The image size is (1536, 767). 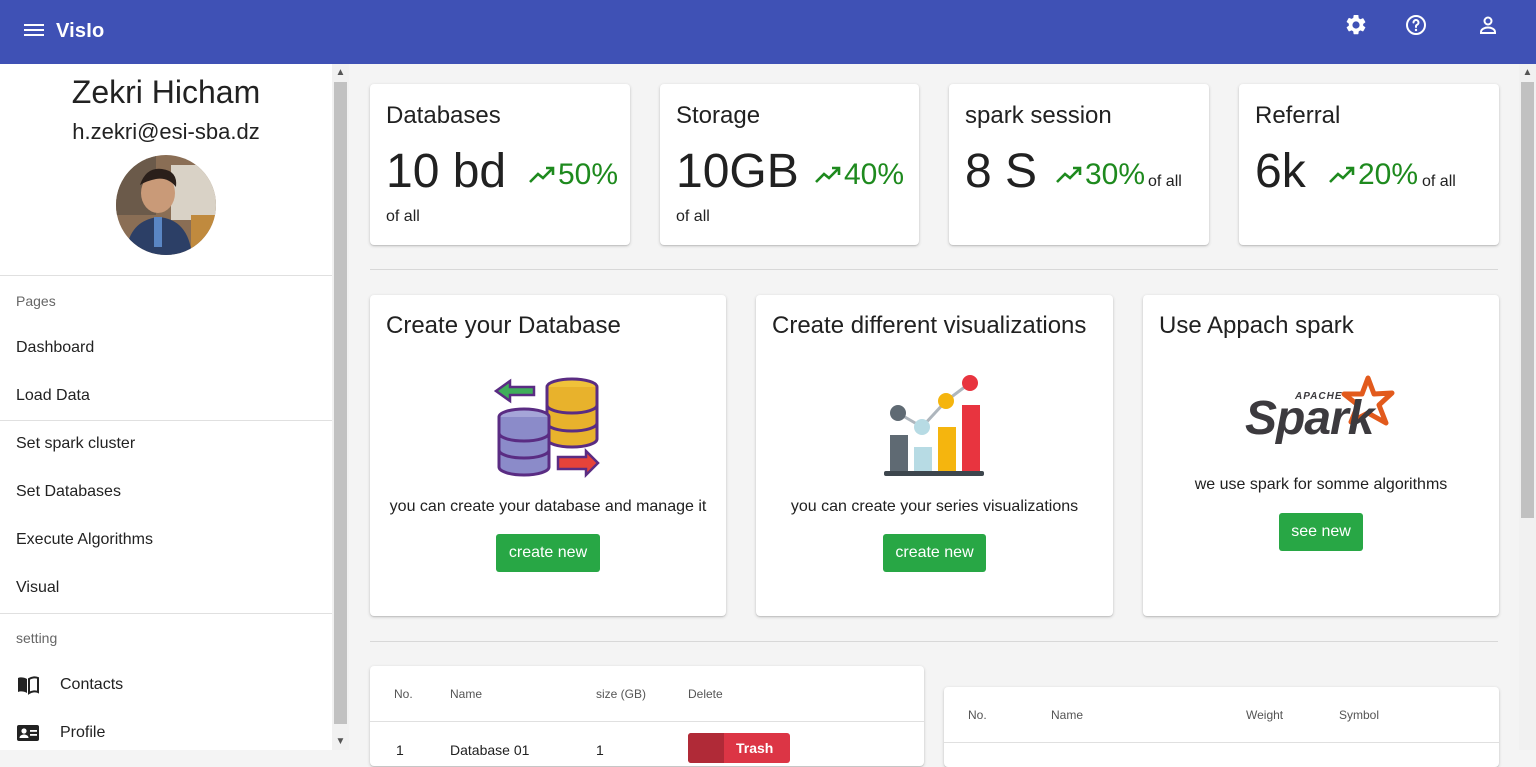 What do you see at coordinates (166, 540) in the screenshot?
I see `sidebar-item-execute-algorithms: Execute Algorithms` at bounding box center [166, 540].